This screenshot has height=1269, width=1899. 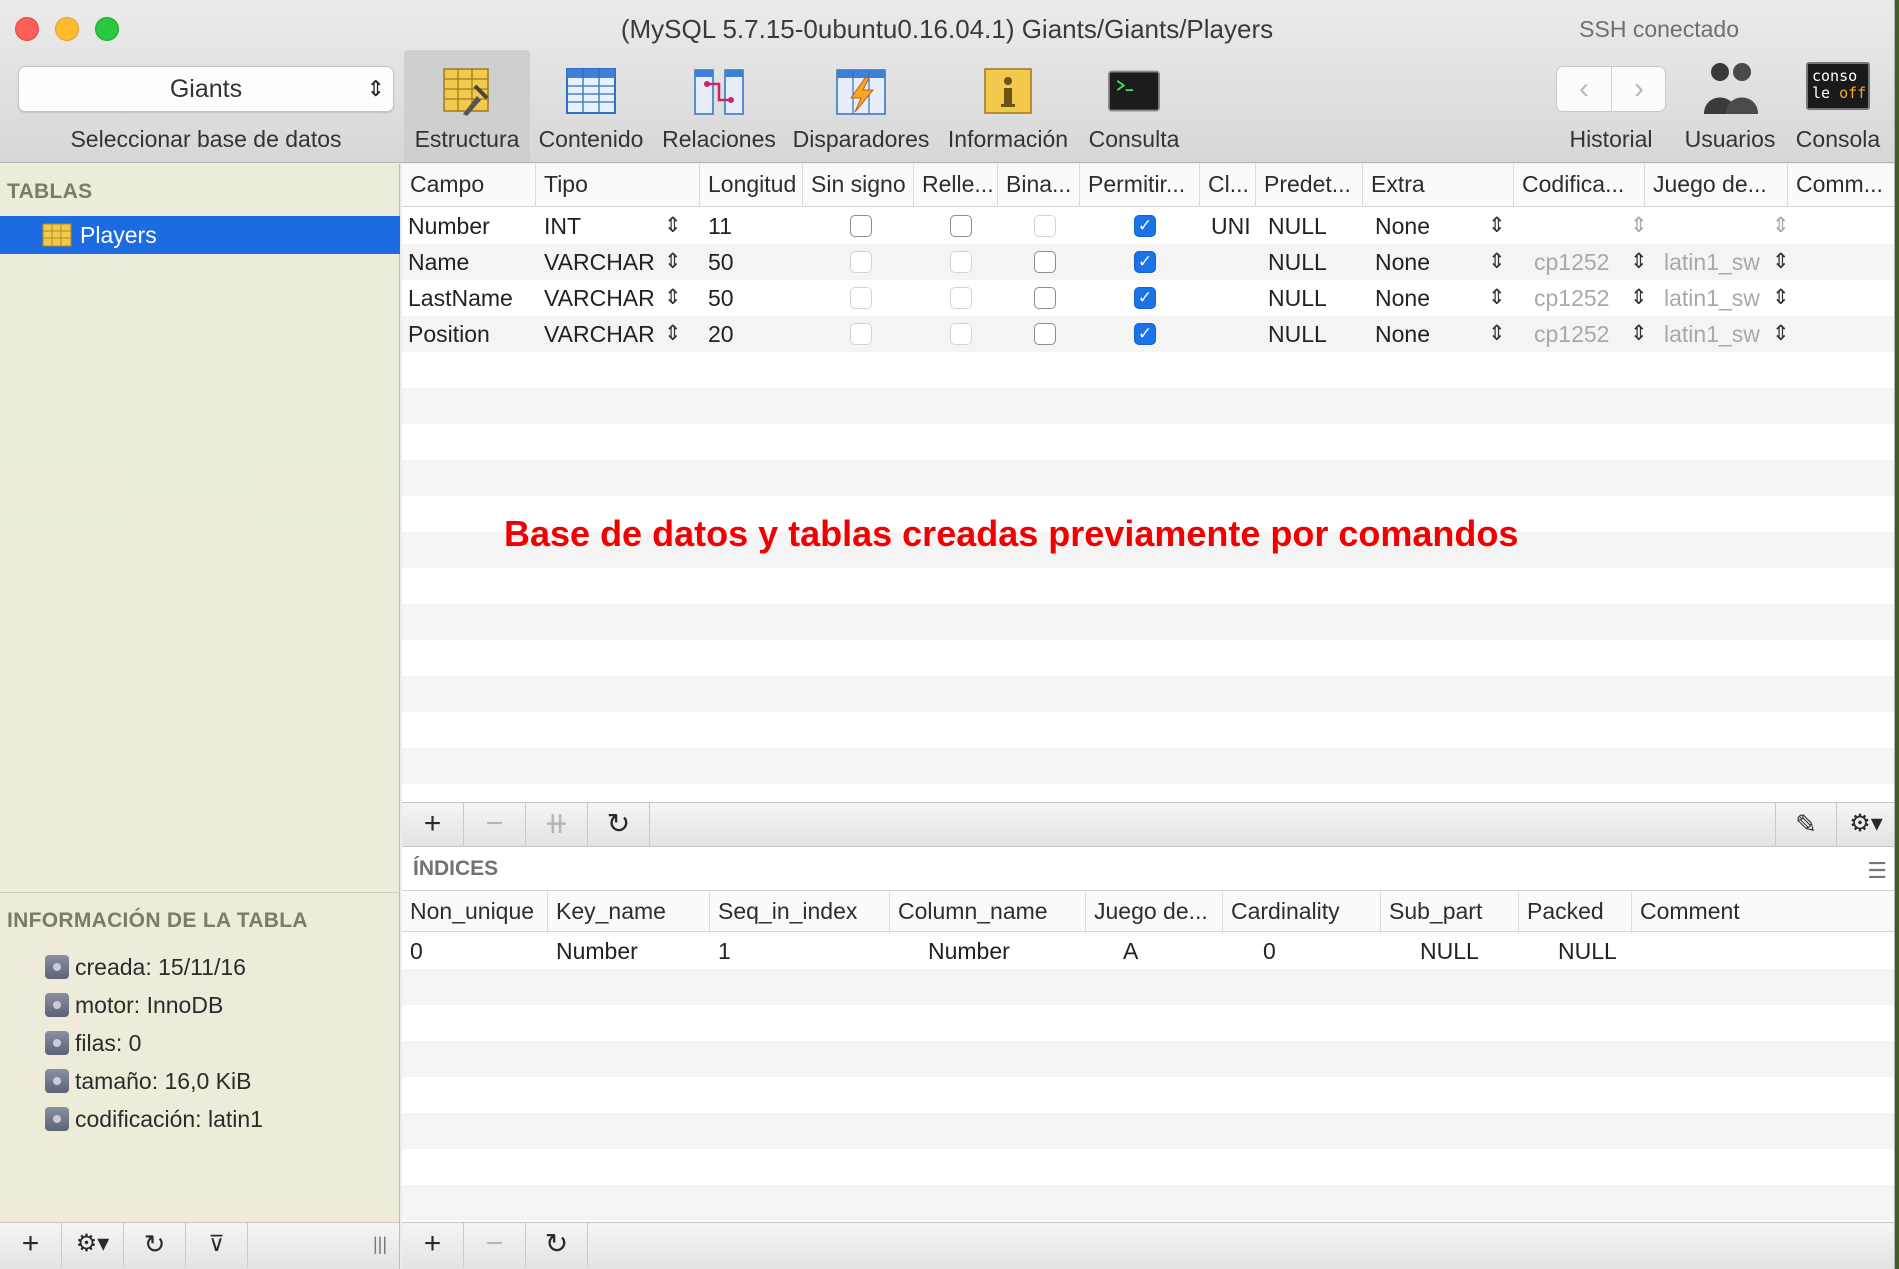 I want to click on table-actions-gear-icon: ⚙▾, so click(x=93, y=1245).